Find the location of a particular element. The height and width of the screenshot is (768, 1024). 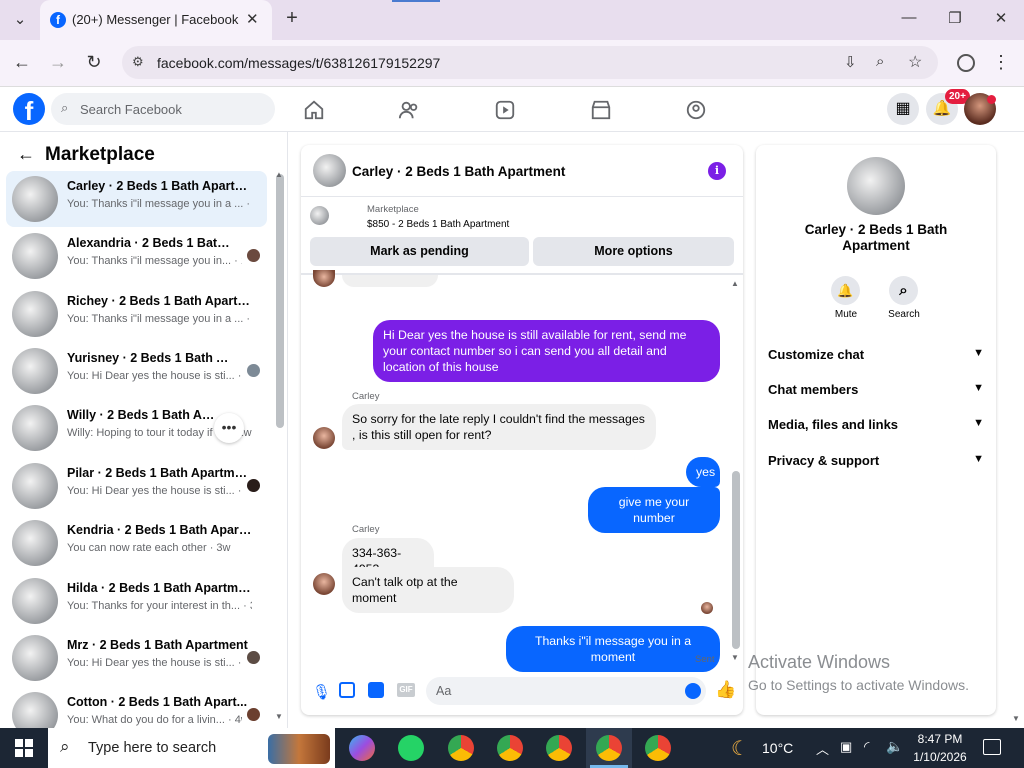

listing-photo is located at coordinates (876, 186).